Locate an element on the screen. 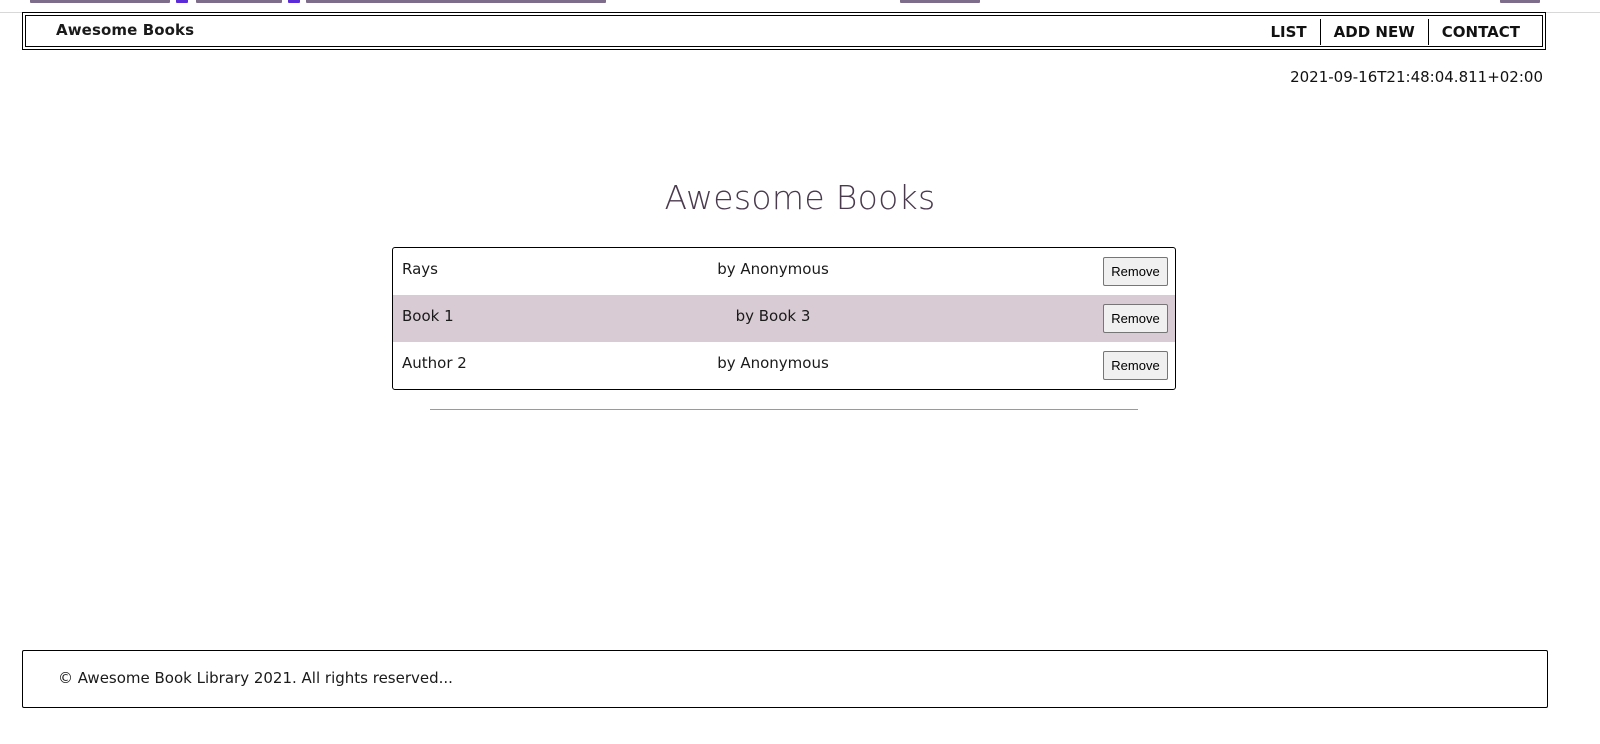  brand-logo: Awesome Books is located at coordinates (125, 30).